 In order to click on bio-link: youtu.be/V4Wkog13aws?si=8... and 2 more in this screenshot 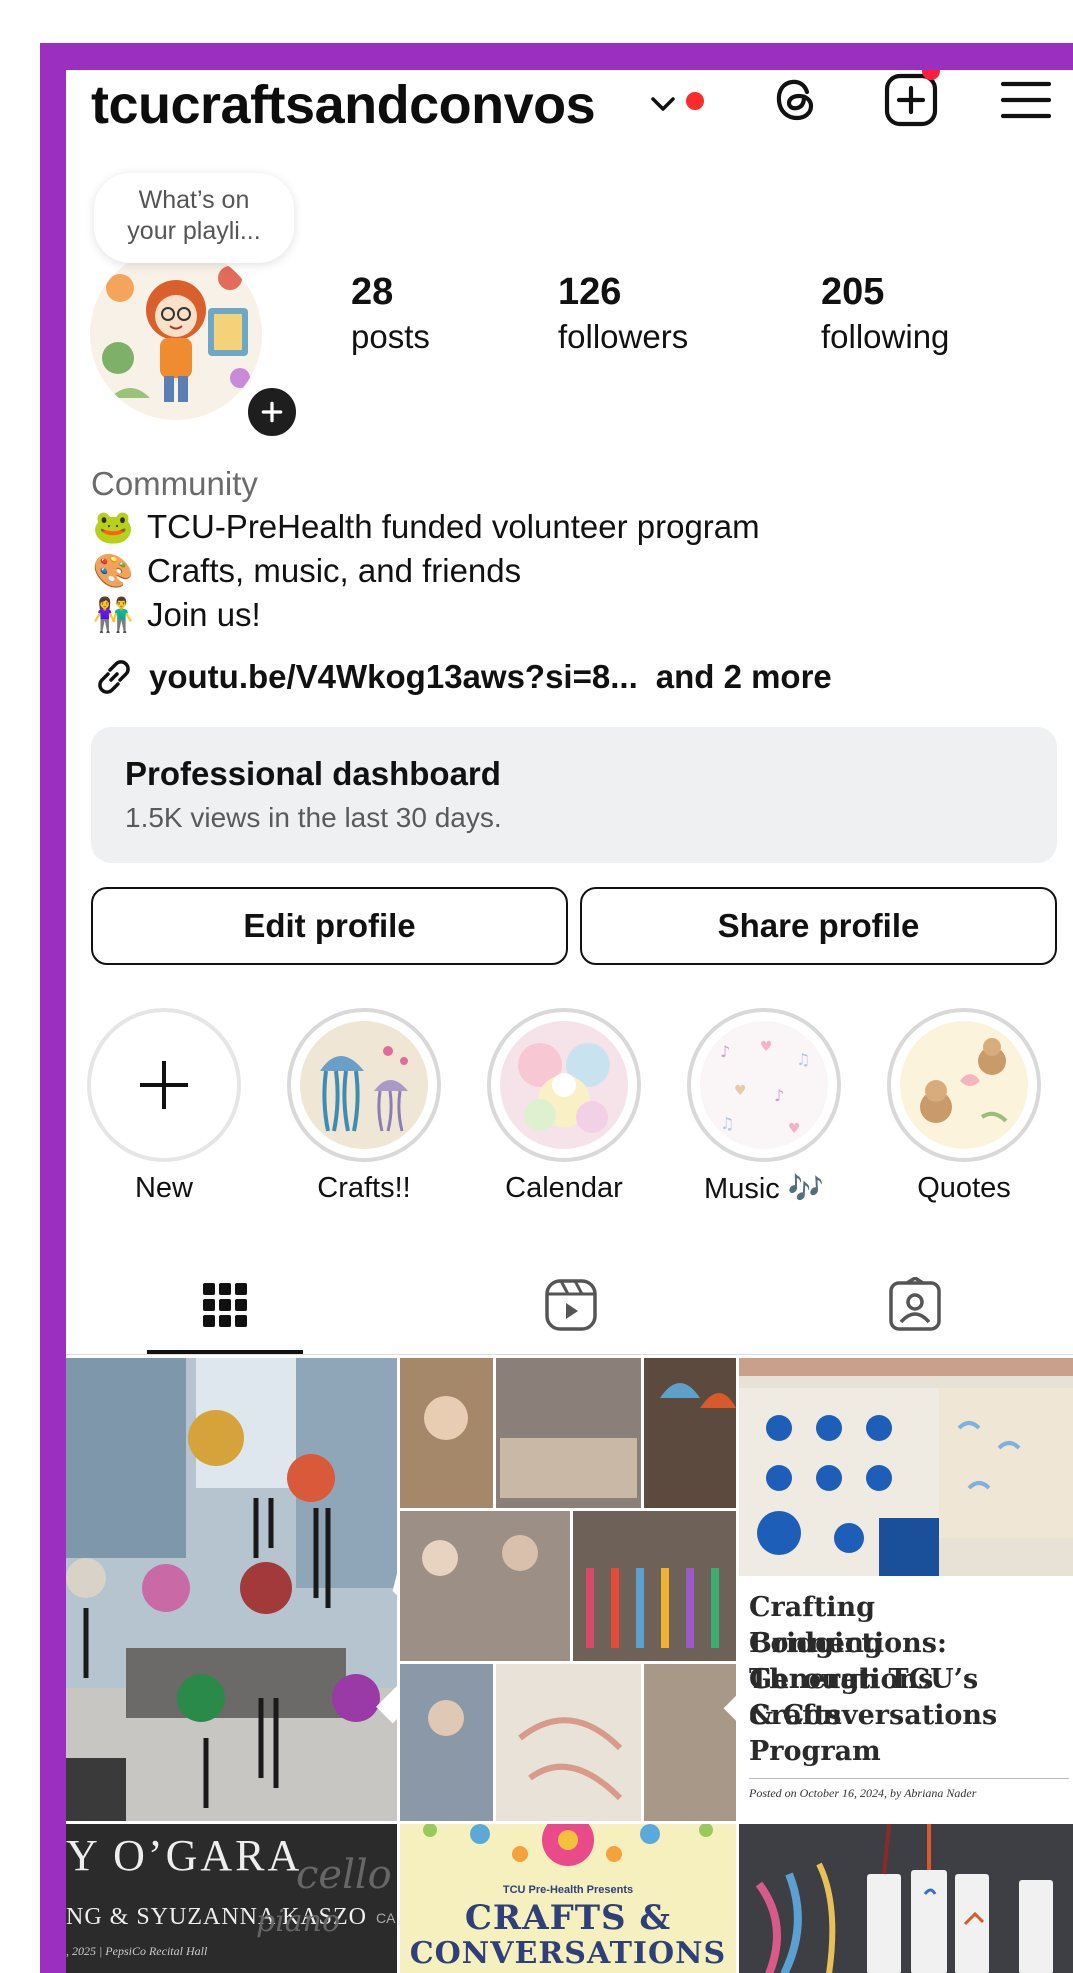, I will do `click(461, 677)`.